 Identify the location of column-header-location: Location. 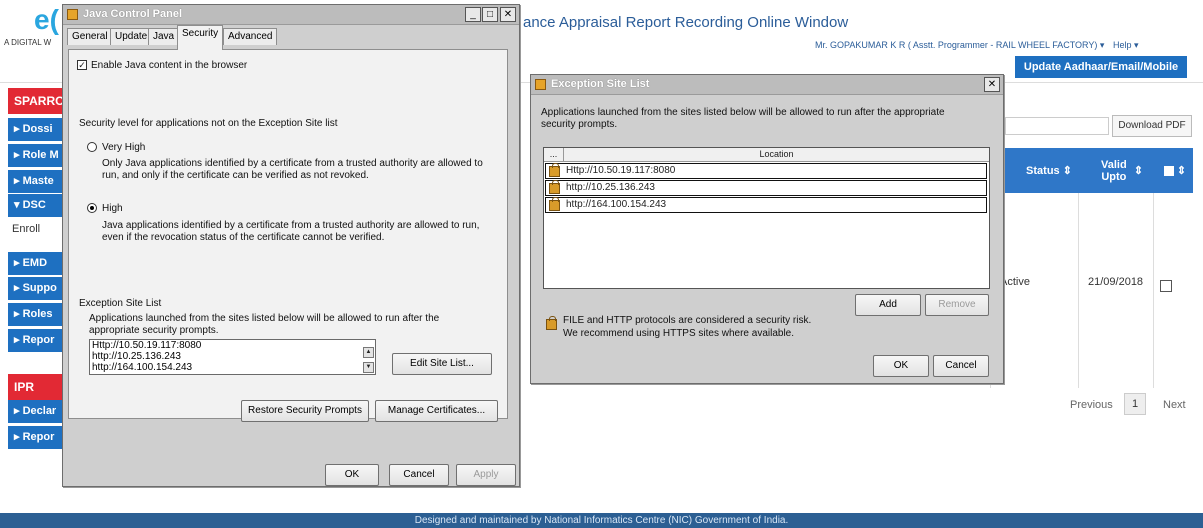
(776, 155).